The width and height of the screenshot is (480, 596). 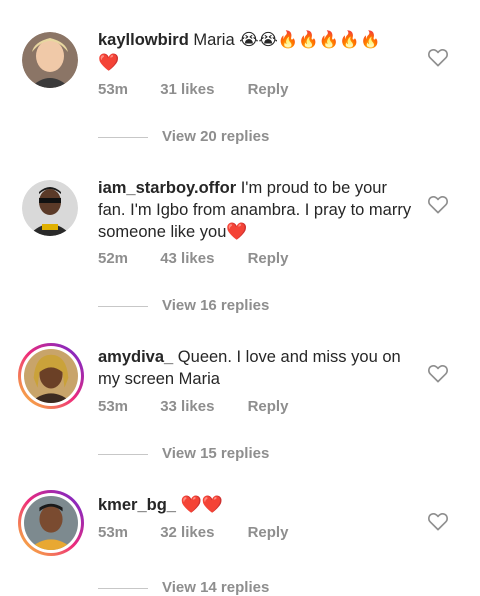 I want to click on comment-username: kayllowbird, so click(x=143, y=40).